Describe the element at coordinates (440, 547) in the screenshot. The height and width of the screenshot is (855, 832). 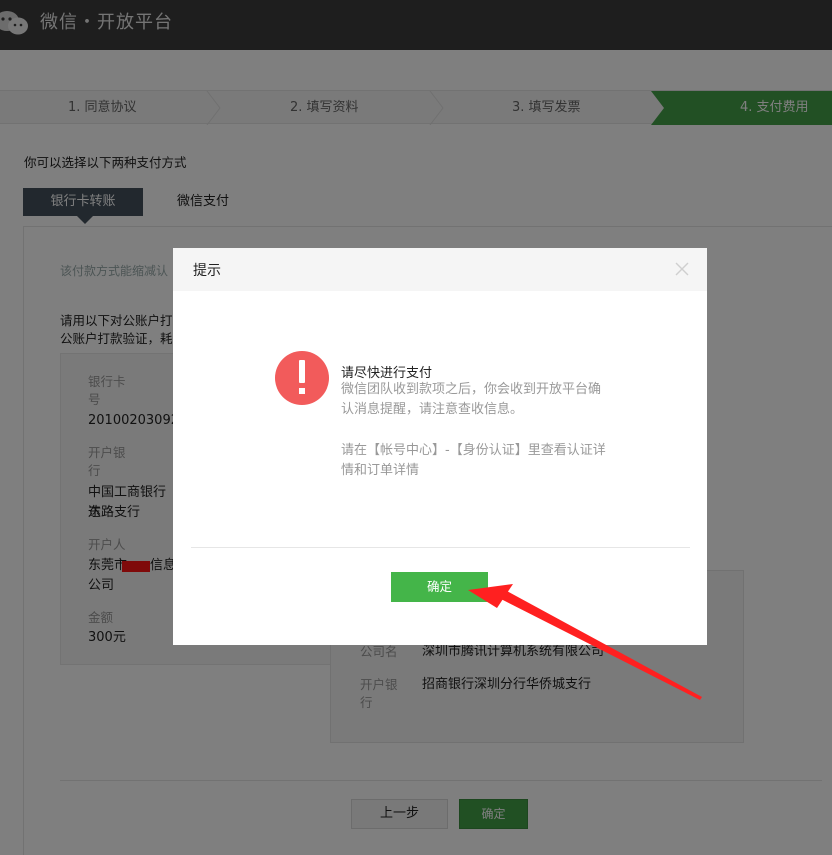
I see `dialog-divider` at that location.